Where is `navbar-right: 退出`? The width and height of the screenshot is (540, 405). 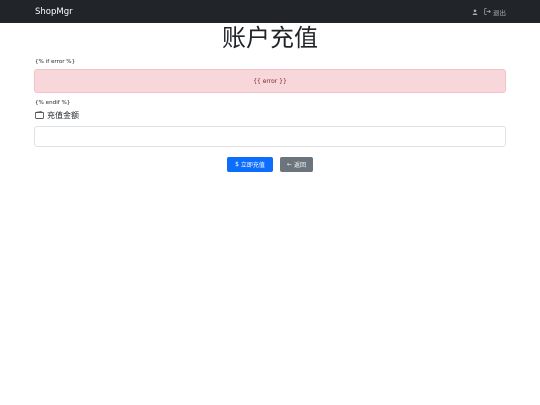
navbar-right: 退出 is located at coordinates (489, 12).